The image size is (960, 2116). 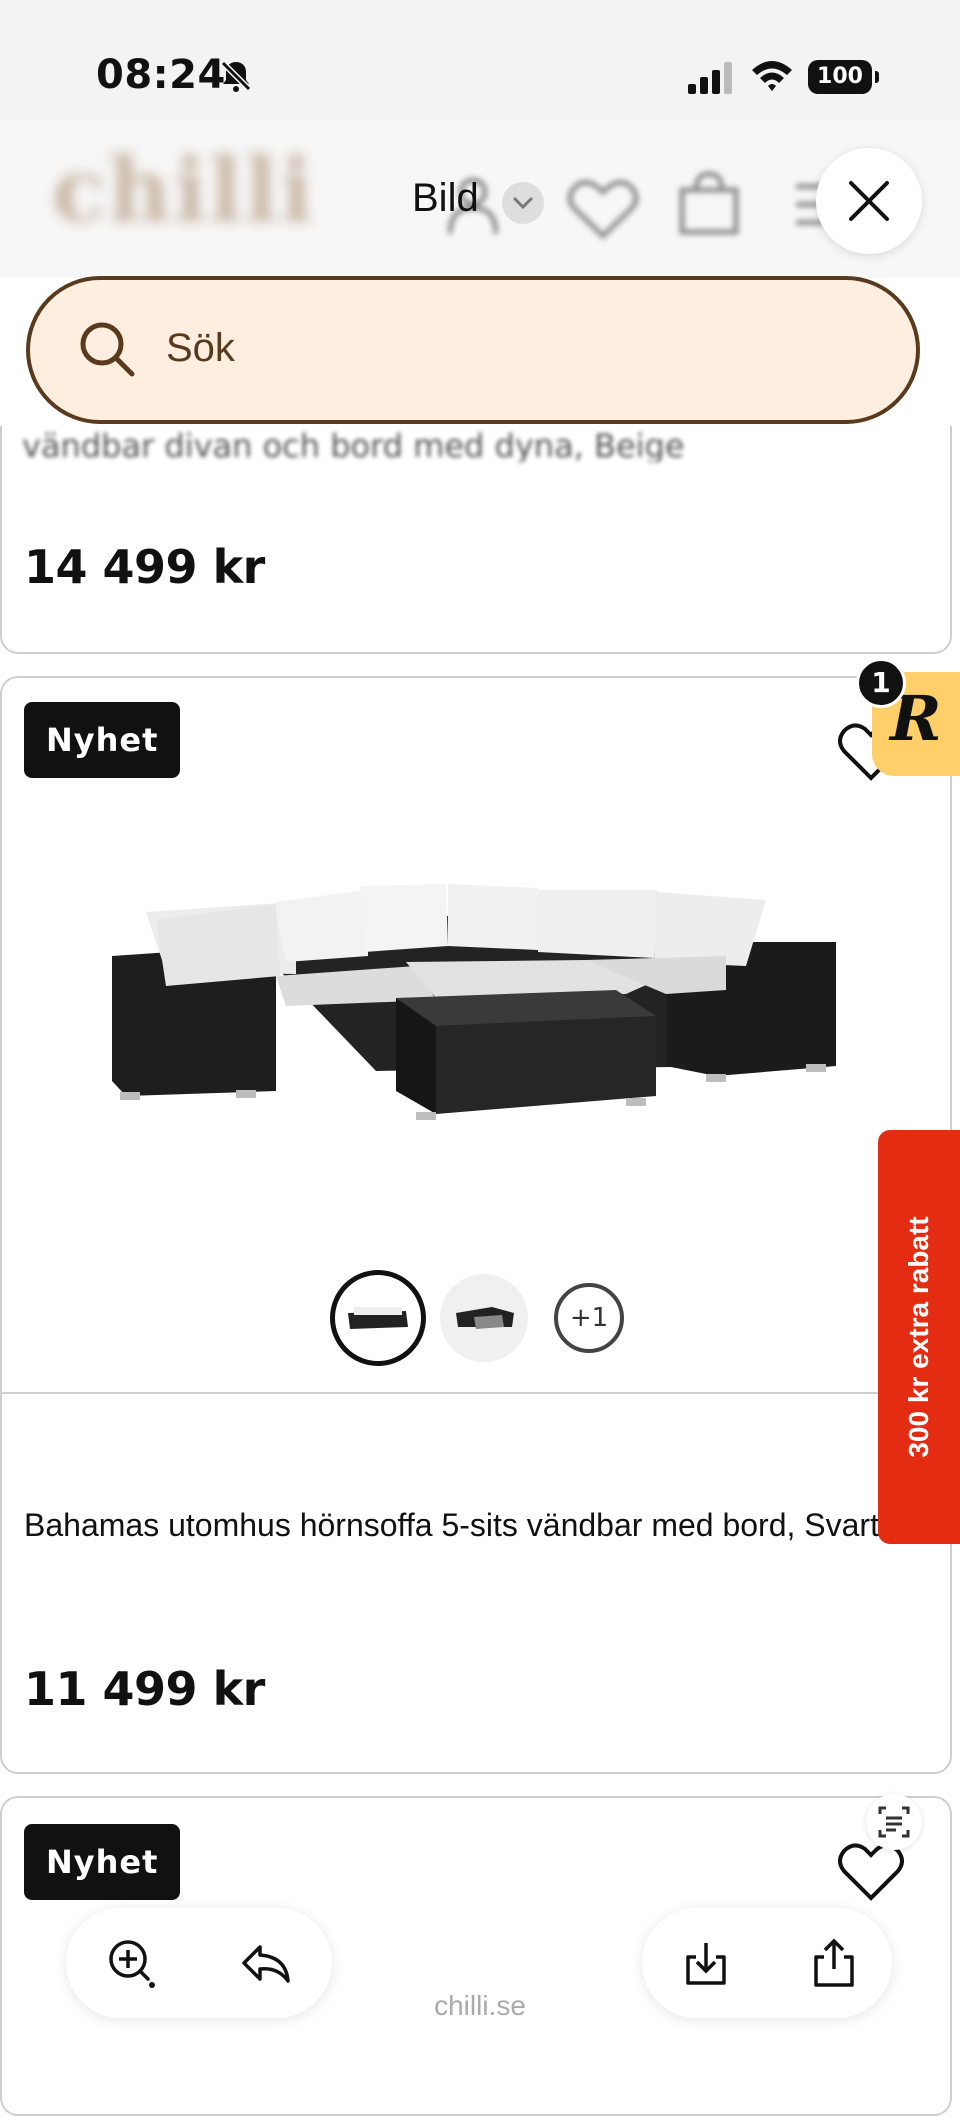 I want to click on zoom-in-icon, so click(x=132, y=1963).